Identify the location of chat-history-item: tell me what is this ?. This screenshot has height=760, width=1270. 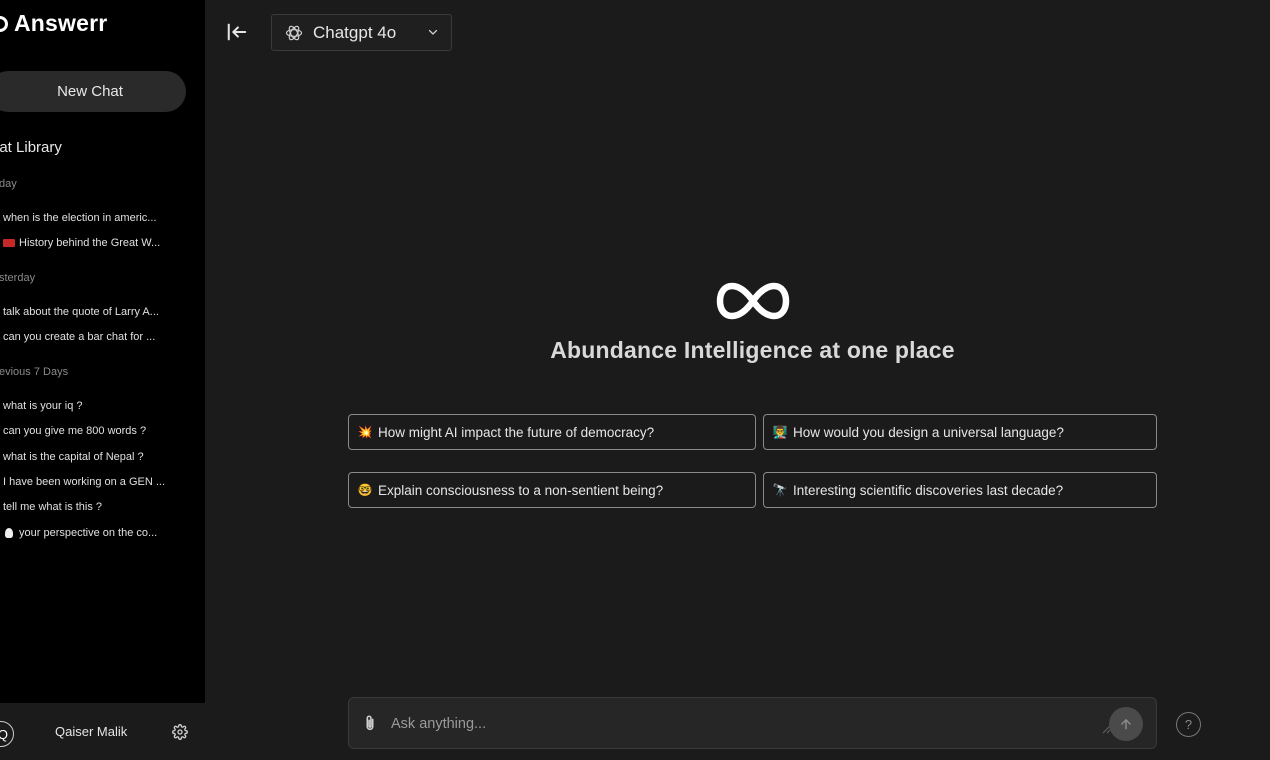
(89, 507).